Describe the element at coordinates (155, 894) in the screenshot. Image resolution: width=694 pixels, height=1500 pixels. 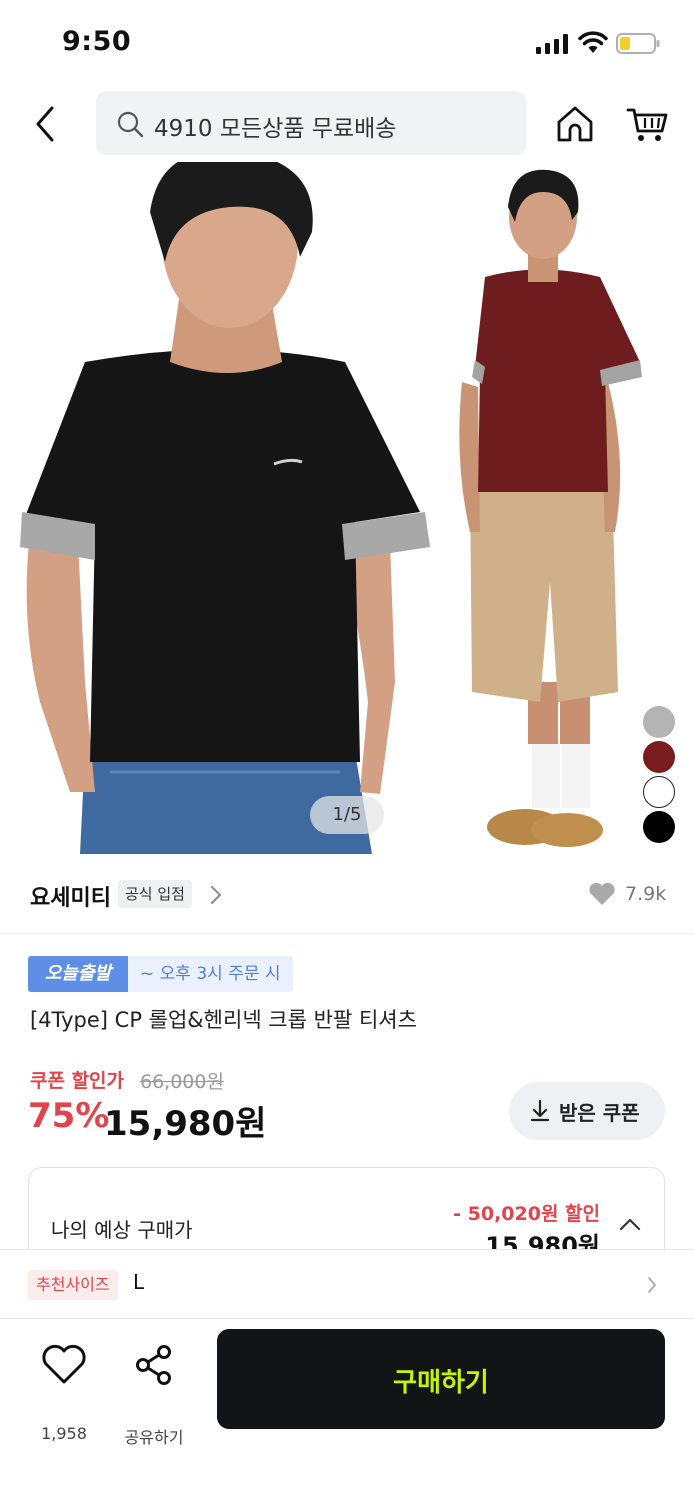
I see `official-store-badge: 공식 입점` at that location.